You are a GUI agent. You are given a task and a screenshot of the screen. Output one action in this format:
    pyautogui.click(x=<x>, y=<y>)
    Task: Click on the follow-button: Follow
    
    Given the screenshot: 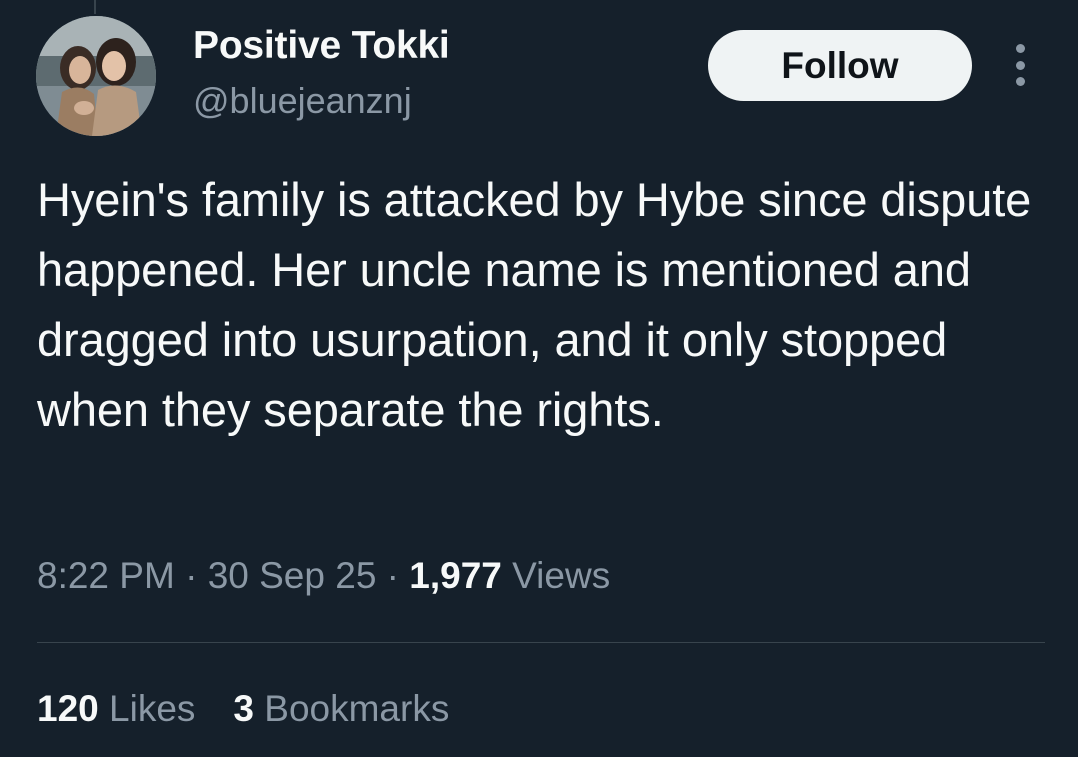 What is the action you would take?
    pyautogui.click(x=840, y=65)
    